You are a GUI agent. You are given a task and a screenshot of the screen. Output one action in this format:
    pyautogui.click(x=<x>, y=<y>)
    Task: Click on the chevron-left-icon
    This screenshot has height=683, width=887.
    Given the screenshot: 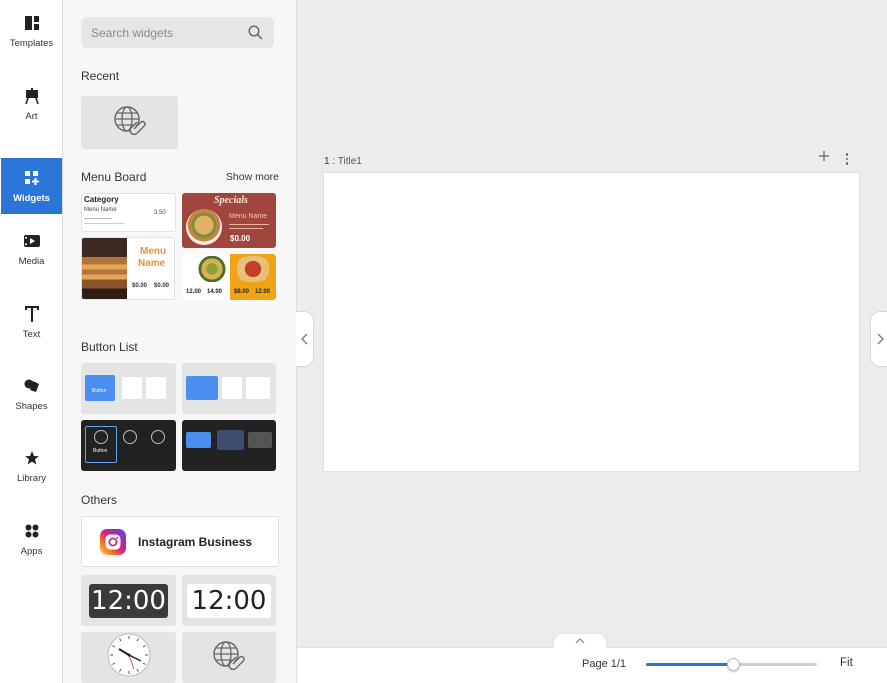 What is the action you would take?
    pyautogui.click(x=303, y=339)
    